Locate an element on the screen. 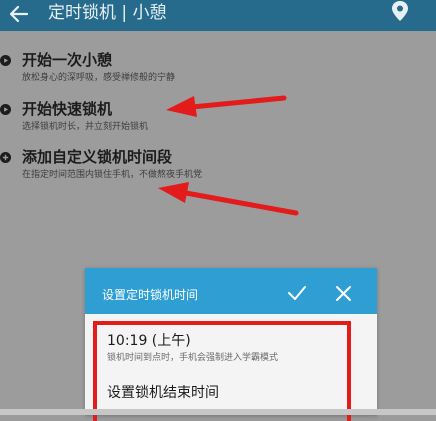 The width and height of the screenshot is (436, 421). dialog-header: 设置定时锁机时间 is located at coordinates (231, 291).